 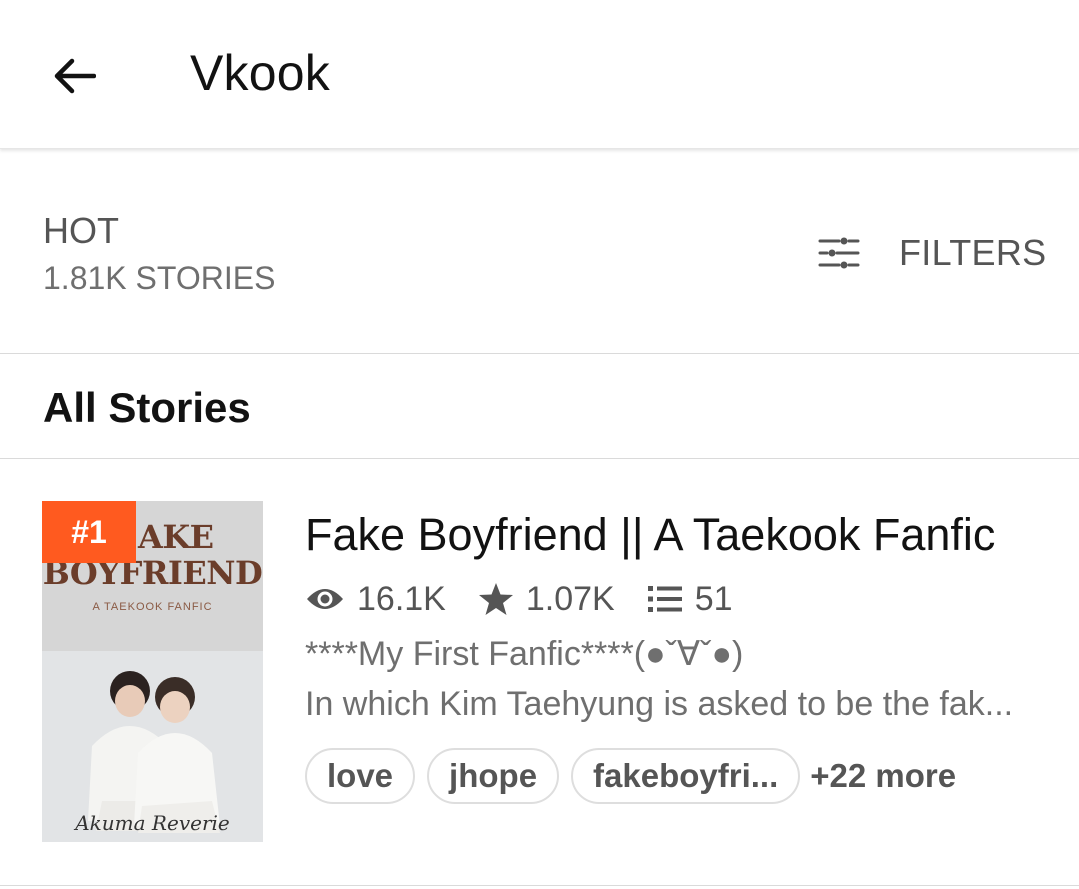 What do you see at coordinates (539, 406) in the screenshot?
I see `section-header: All Stories` at bounding box center [539, 406].